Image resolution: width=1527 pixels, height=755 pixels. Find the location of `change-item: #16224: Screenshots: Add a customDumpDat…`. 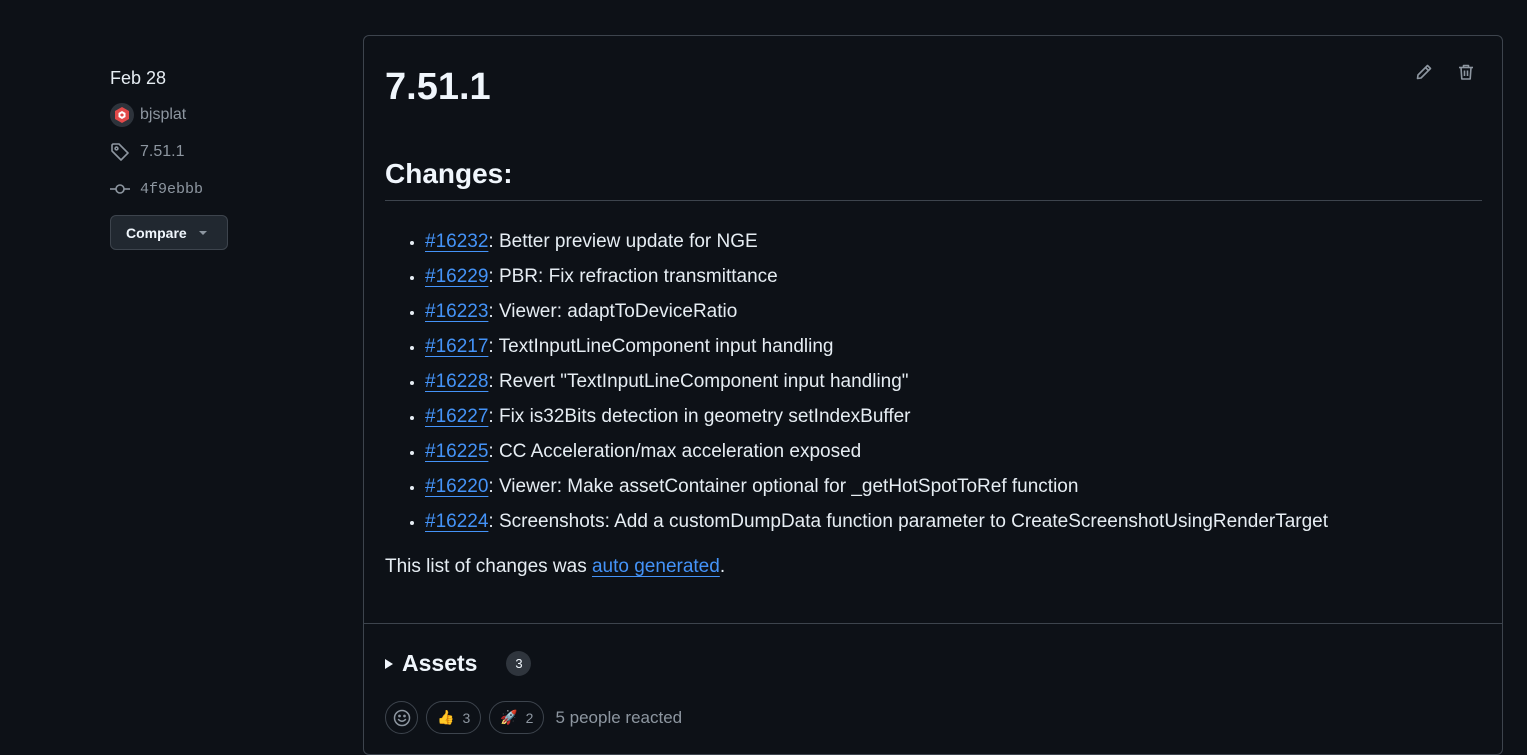

change-item: #16224: Screenshots: Add a customDumpDat… is located at coordinates (876, 521).